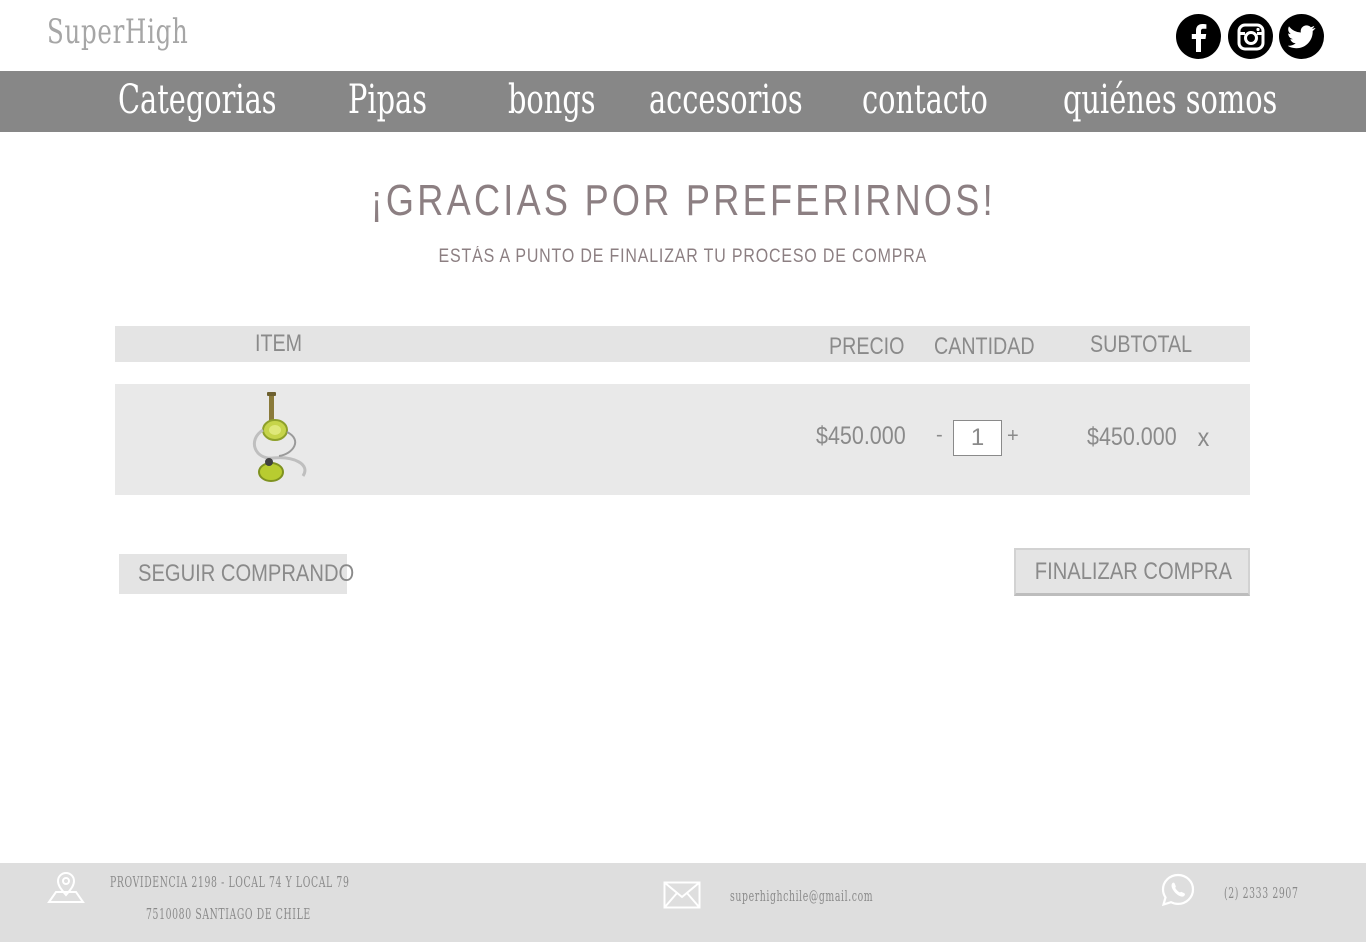 Image resolution: width=1366 pixels, height=942 pixels. Describe the element at coordinates (279, 343) in the screenshot. I see `column-header-item: ITEM` at that location.